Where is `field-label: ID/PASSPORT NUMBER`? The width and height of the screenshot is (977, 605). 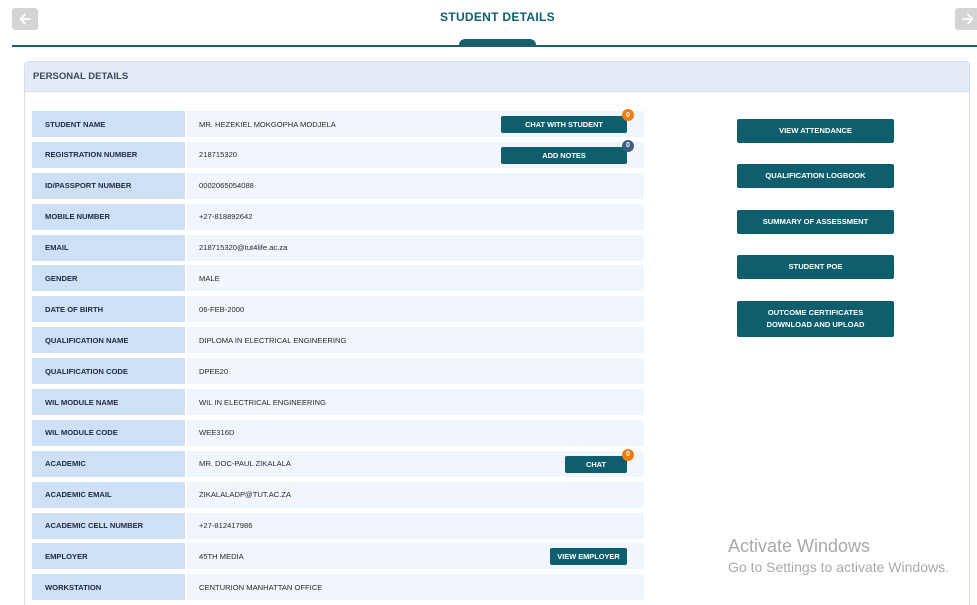
field-label: ID/PASSPORT NUMBER is located at coordinates (108, 185).